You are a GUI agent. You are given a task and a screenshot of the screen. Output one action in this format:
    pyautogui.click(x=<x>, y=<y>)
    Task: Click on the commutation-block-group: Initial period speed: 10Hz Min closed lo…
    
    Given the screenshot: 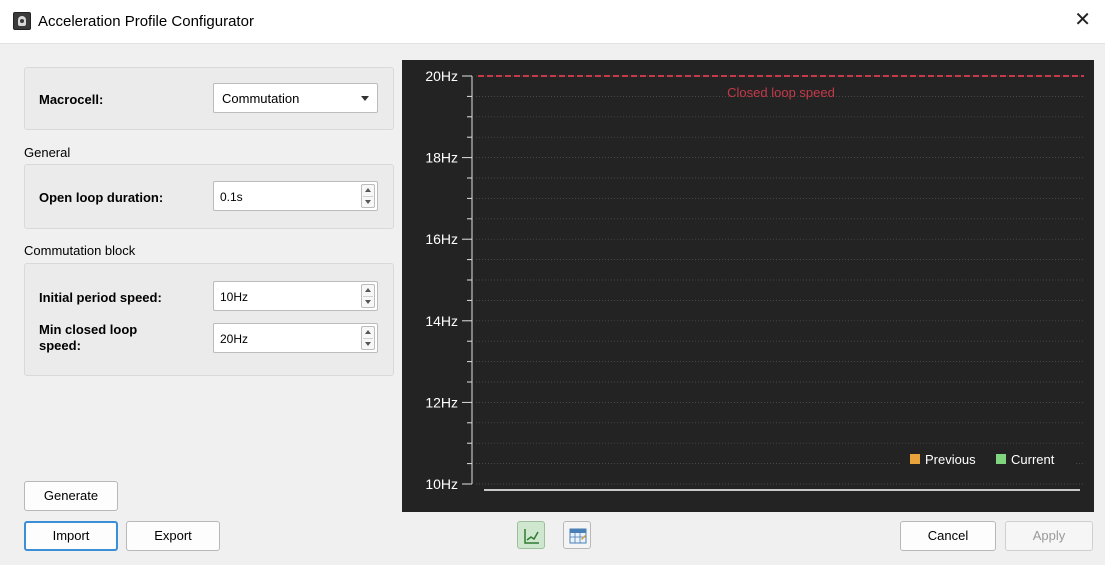 What is the action you would take?
    pyautogui.click(x=209, y=319)
    